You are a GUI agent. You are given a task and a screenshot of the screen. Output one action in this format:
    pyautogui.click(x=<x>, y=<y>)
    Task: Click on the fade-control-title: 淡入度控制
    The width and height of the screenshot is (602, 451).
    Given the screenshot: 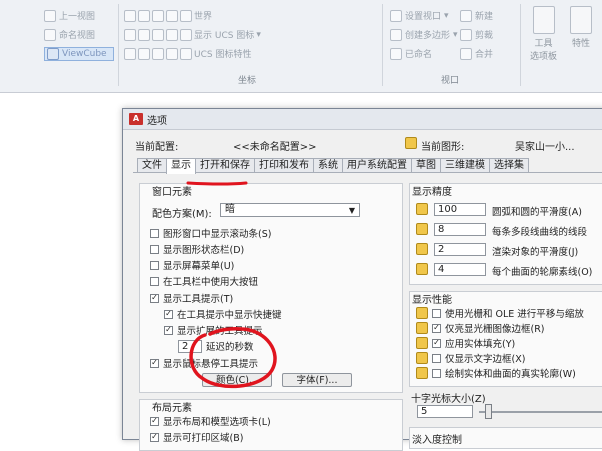 What is the action you would take?
    pyautogui.click(x=437, y=440)
    